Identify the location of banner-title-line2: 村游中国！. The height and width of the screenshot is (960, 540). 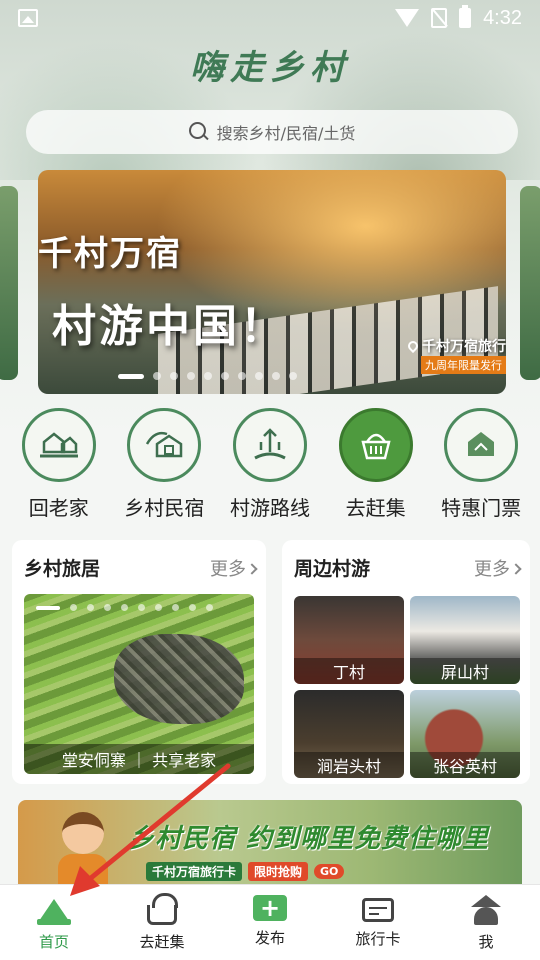
(169, 326).